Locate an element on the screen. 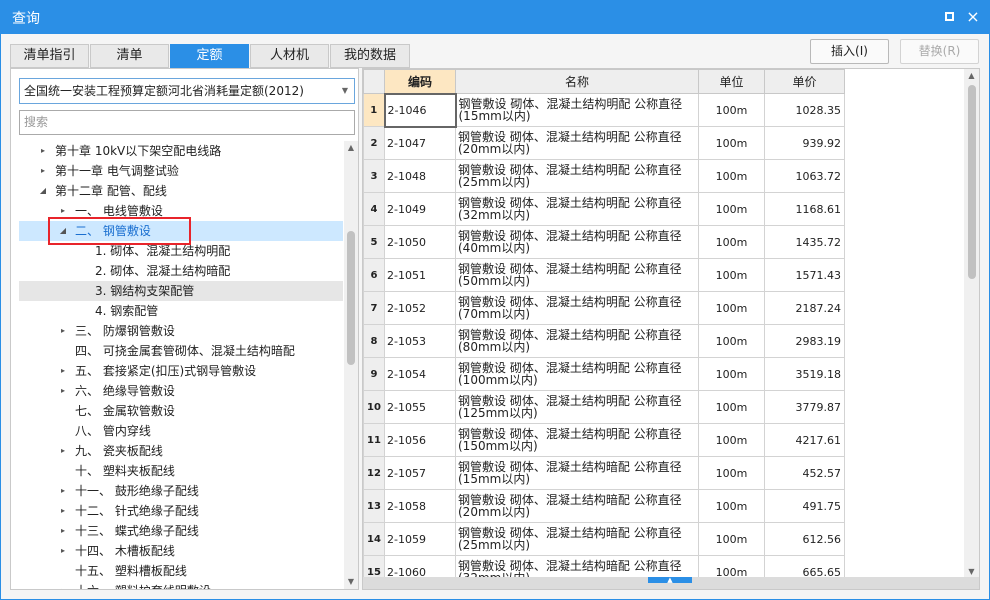 This screenshot has height=600, width=990. tree-node: ◢ 二、 钢管敷设 is located at coordinates (181, 231).